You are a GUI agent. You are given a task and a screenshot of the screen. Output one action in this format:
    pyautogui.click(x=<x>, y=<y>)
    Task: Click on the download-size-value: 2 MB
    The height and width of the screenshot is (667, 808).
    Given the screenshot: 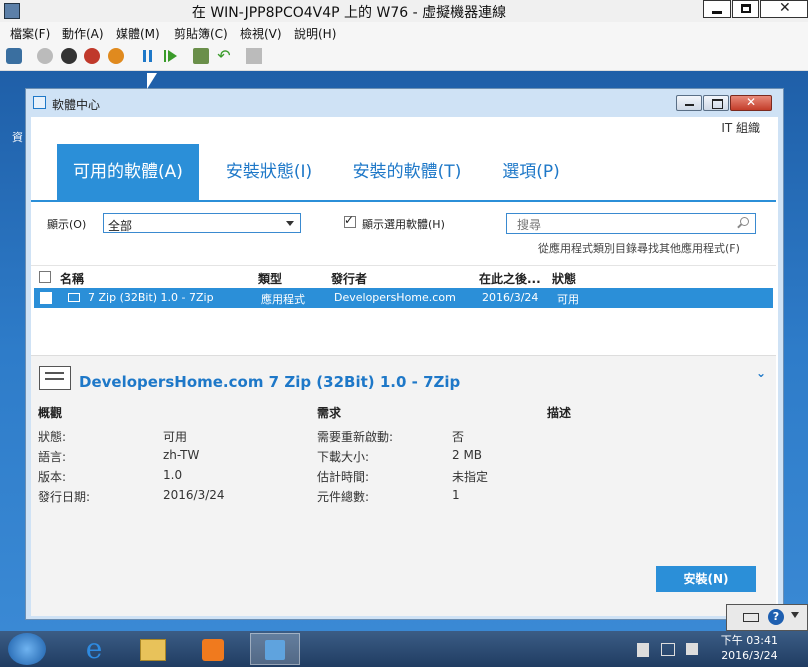 What is the action you would take?
    pyautogui.click(x=467, y=455)
    